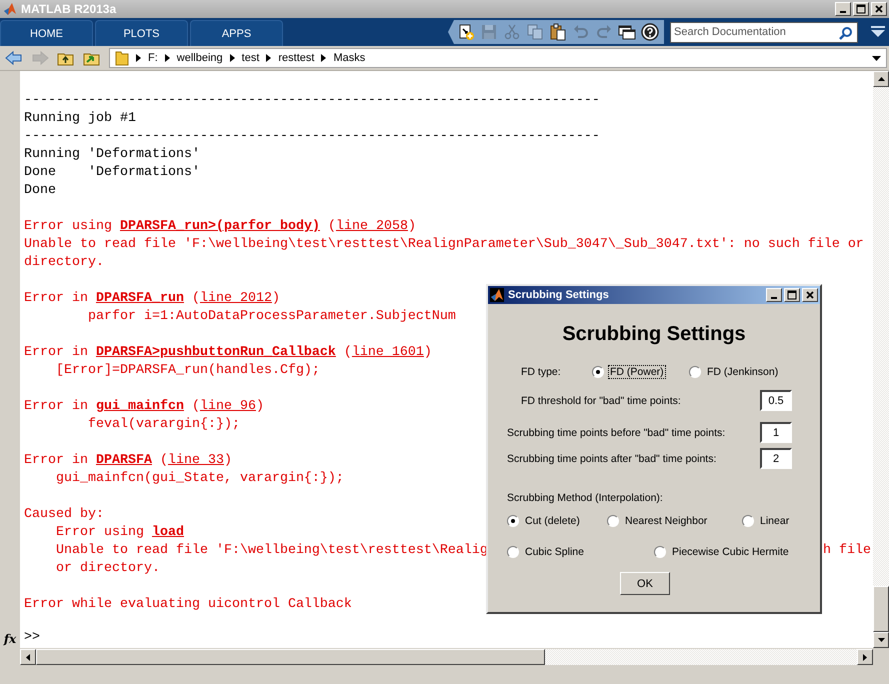 Image resolution: width=889 pixels, height=684 pixels. What do you see at coordinates (140, 298) in the screenshot?
I see `code-link: DPARSFA_run` at bounding box center [140, 298].